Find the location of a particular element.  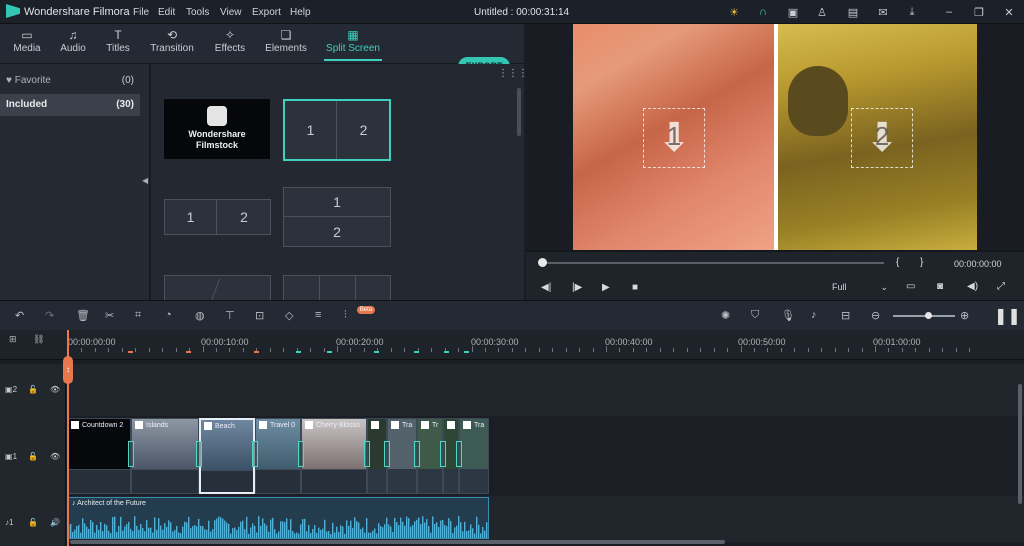

sidebar-item-favorite: ♥ Favorite (0) is located at coordinates (70, 81).